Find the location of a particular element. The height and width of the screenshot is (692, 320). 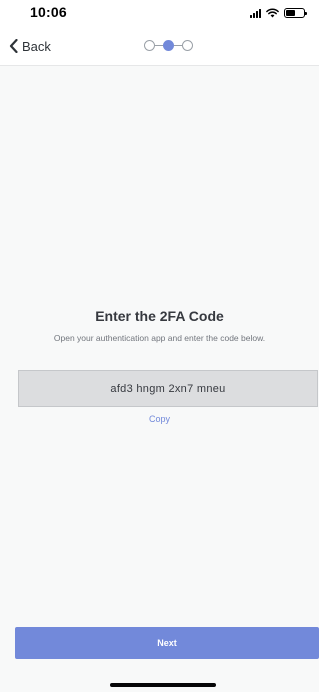

home-indicator is located at coordinates (163, 685).